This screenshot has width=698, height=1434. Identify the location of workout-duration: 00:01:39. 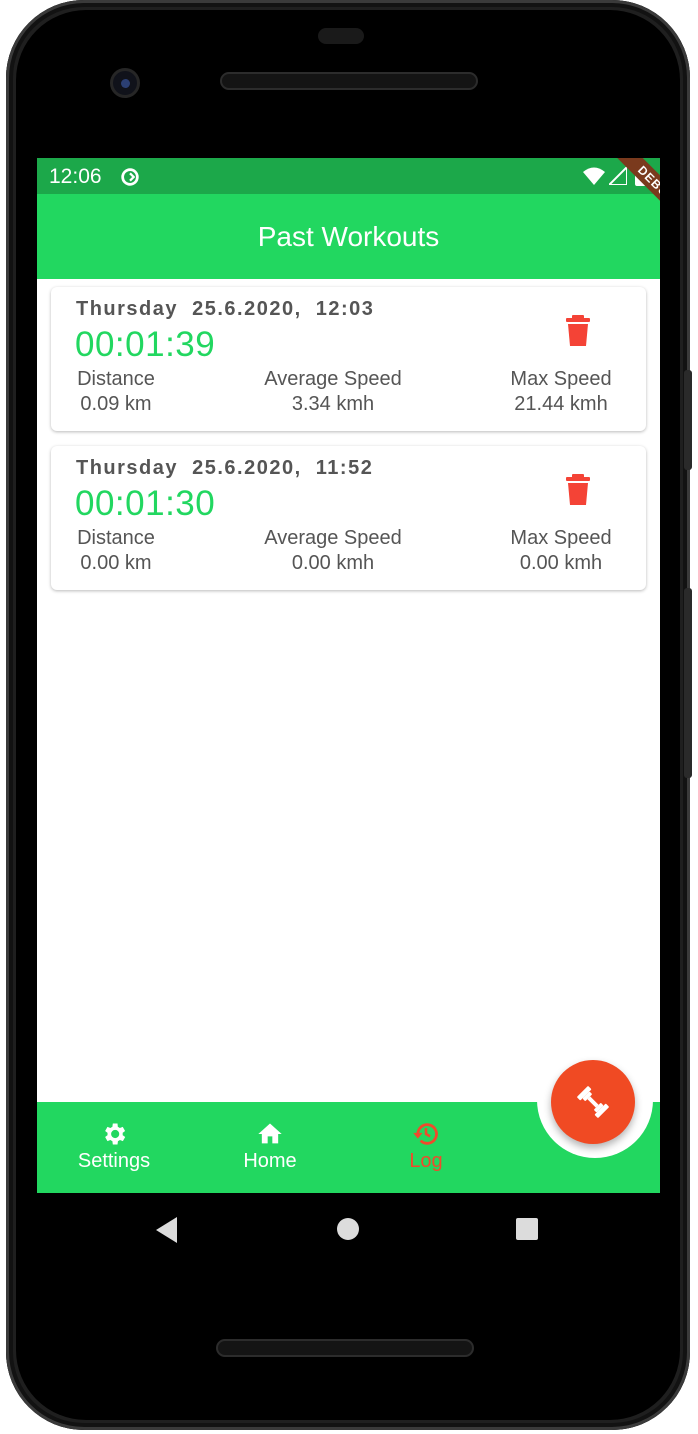
(145, 344).